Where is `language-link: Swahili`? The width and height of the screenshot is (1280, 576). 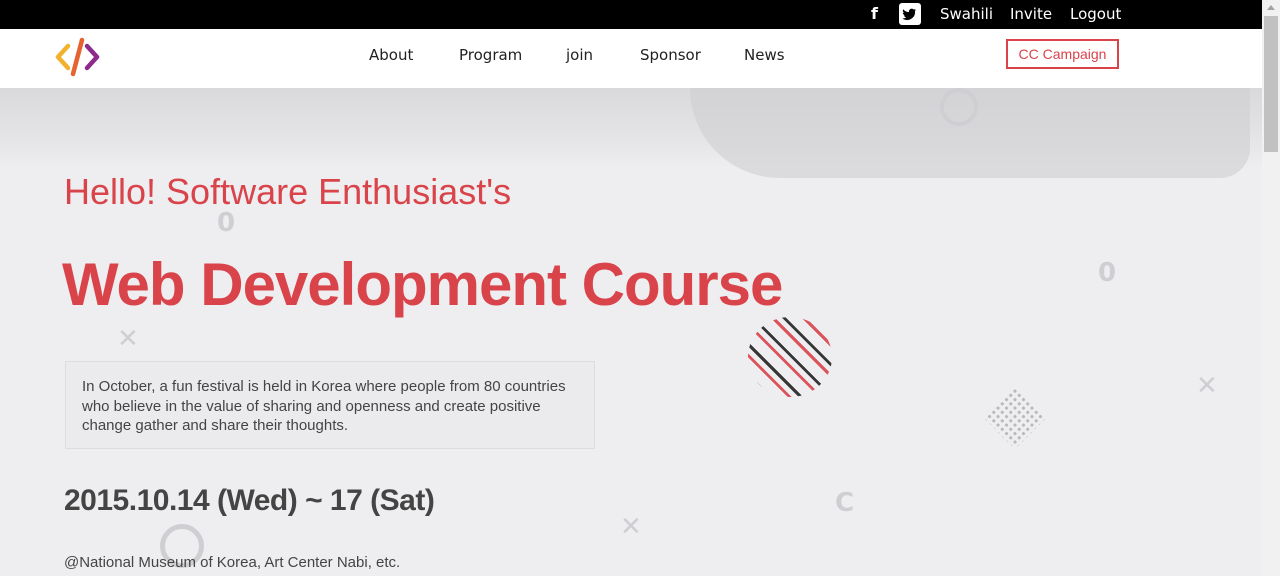
language-link: Swahili is located at coordinates (966, 14).